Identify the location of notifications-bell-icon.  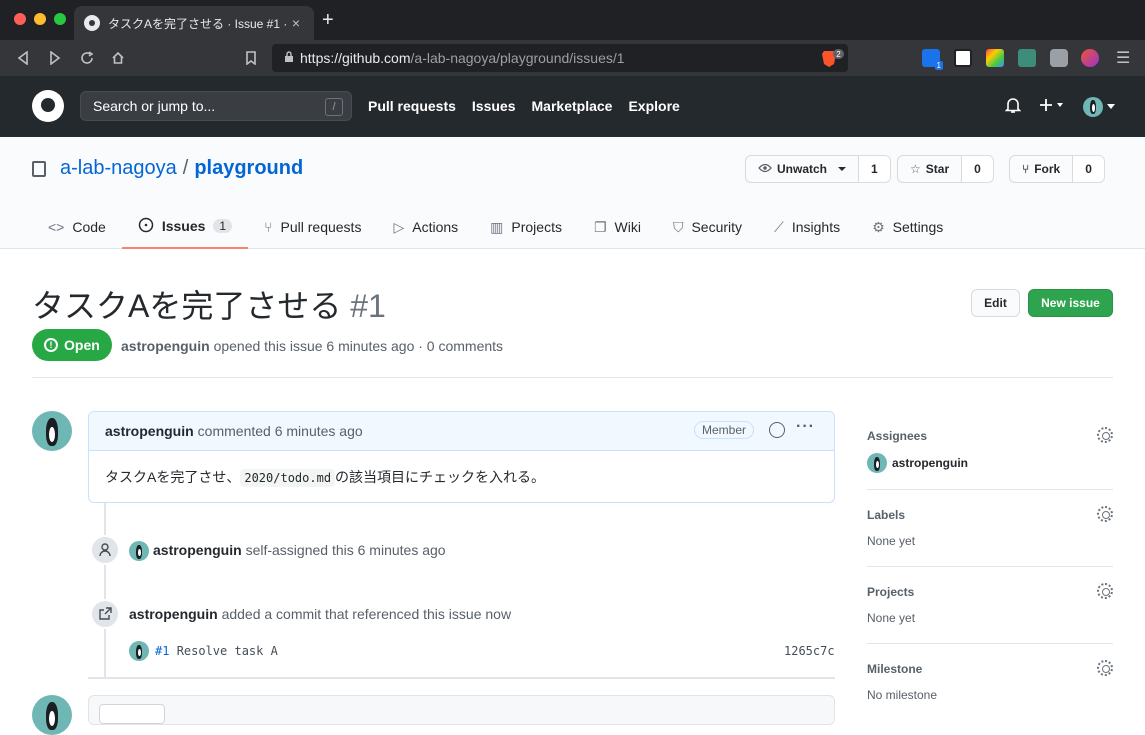
(1013, 106).